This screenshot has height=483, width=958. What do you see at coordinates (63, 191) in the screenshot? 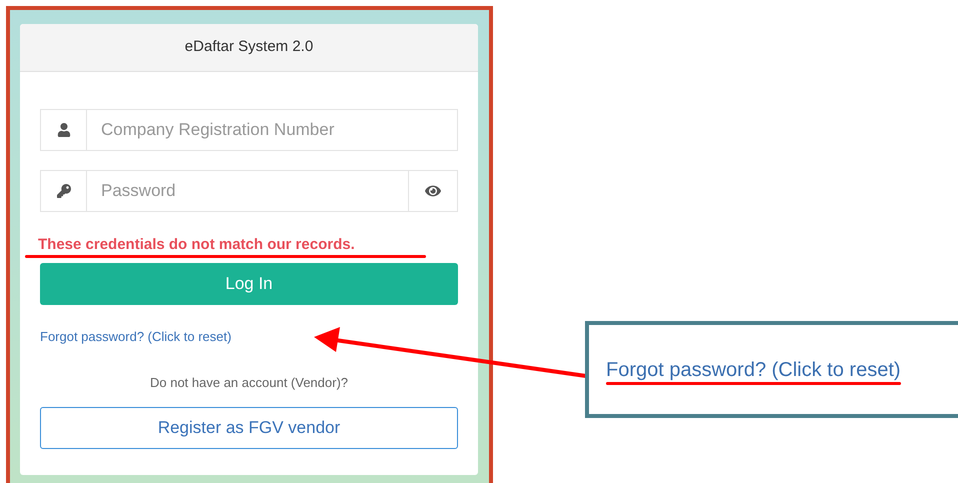
I see `key-icon` at bounding box center [63, 191].